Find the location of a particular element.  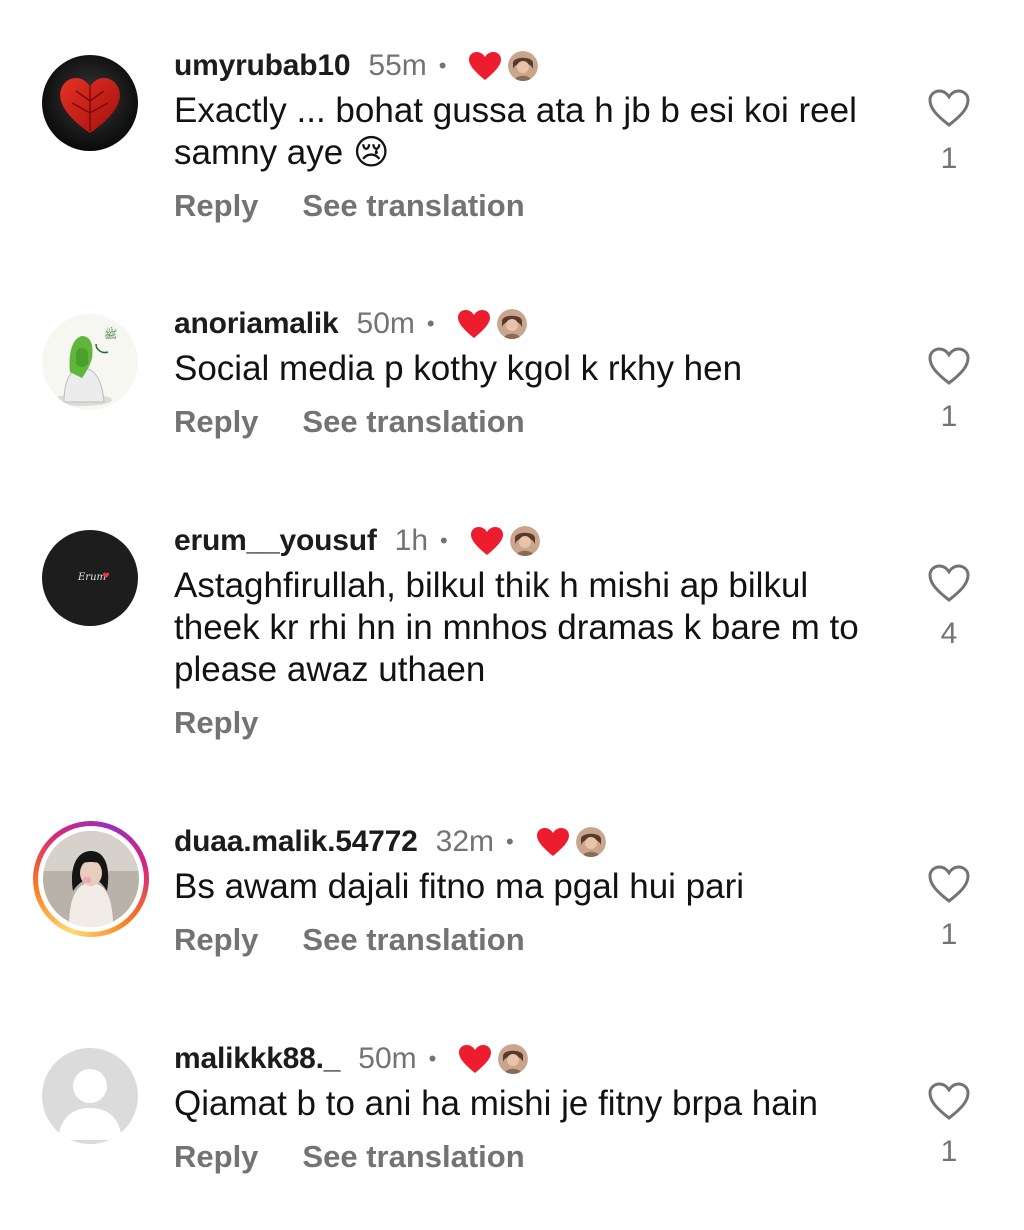

user-avatar: Erum is located at coordinates (90, 578).